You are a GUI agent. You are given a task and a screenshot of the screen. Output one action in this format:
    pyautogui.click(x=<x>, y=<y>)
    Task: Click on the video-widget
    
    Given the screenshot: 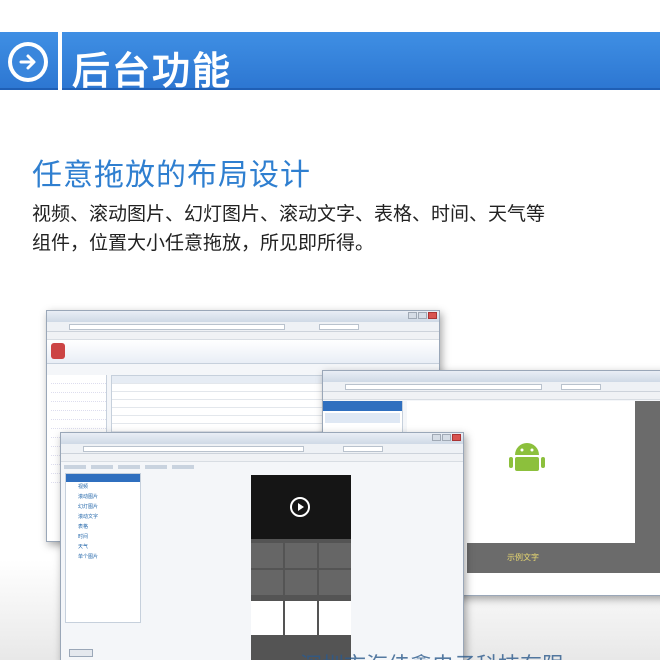 What is the action you would take?
    pyautogui.click(x=301, y=507)
    